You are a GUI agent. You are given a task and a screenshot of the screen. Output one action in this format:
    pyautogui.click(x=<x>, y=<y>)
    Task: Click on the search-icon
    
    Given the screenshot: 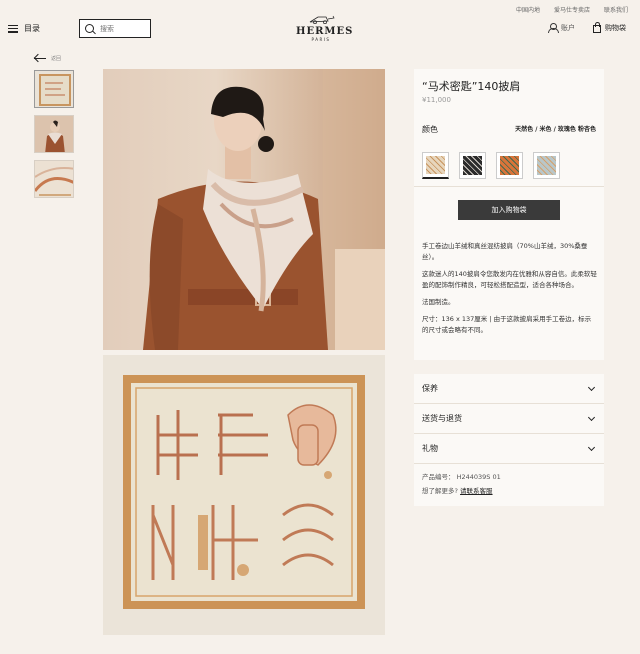 What is the action you would take?
    pyautogui.click(x=89, y=28)
    